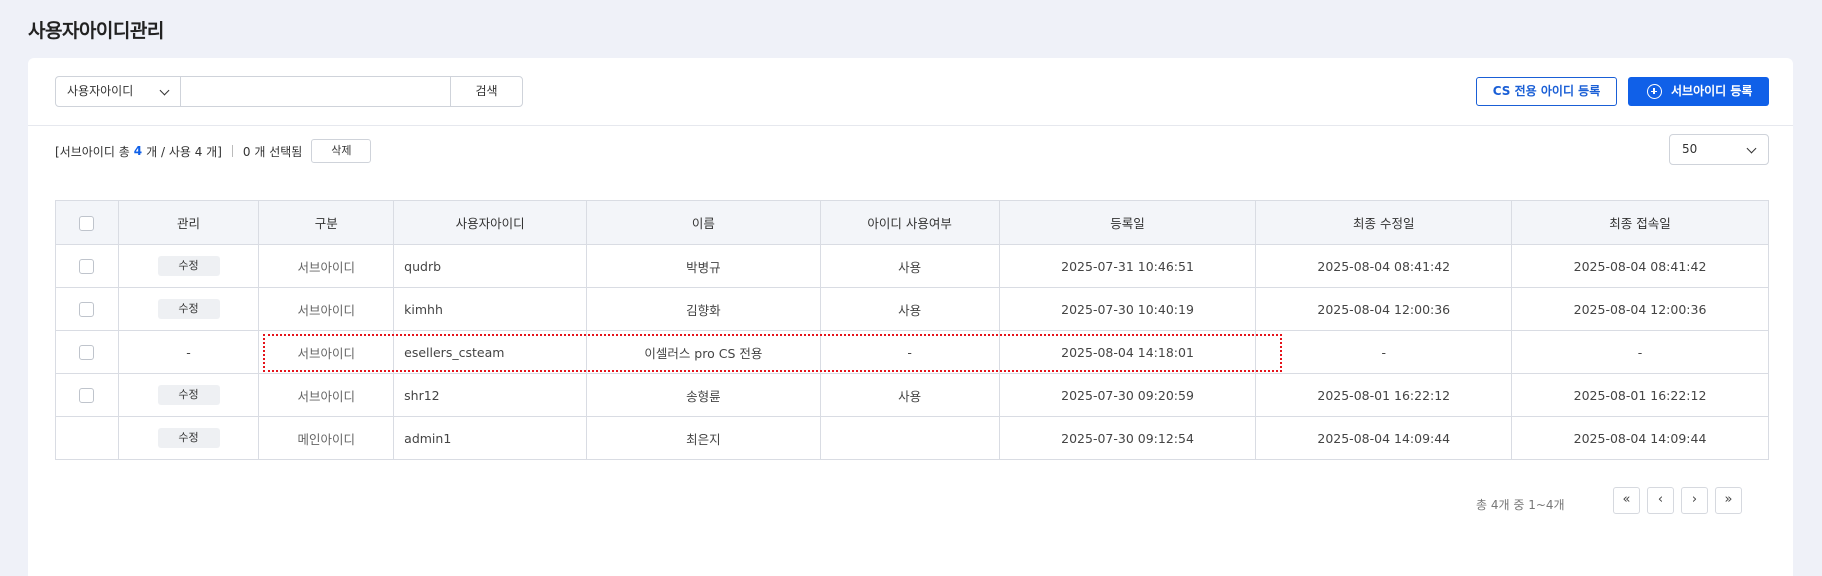  I want to click on manage-cell: -, so click(188, 352).